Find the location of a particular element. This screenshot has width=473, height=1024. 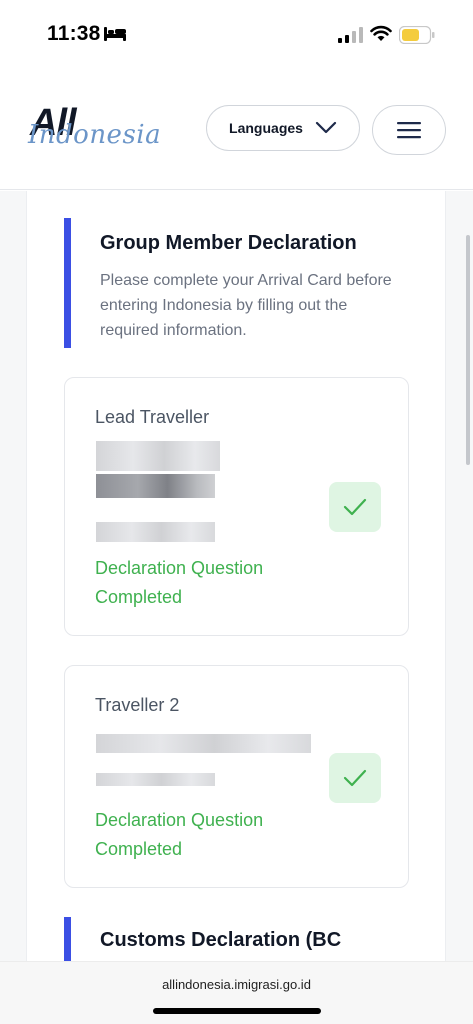

site-header: All Indonesia Languages is located at coordinates (236, 130).